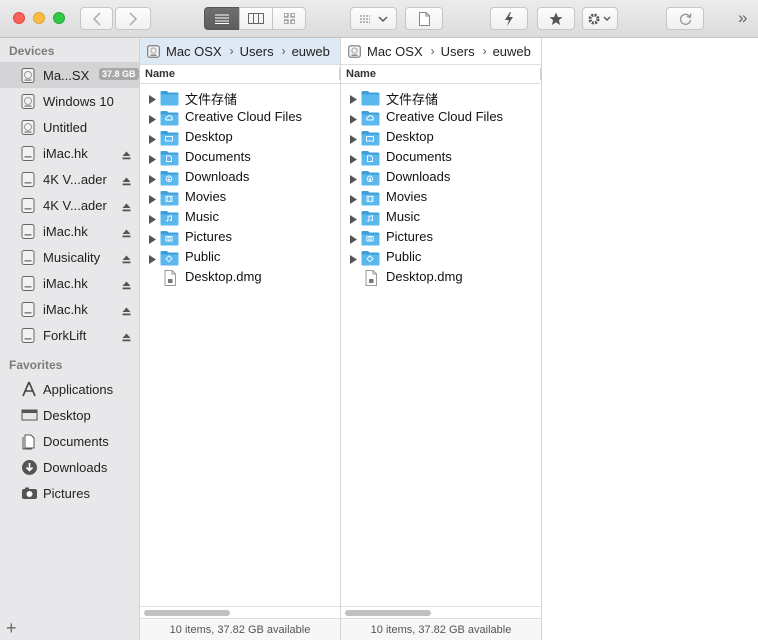 This screenshot has height=640, width=758. What do you see at coordinates (211, 99) in the screenshot?
I see `file-name: 文件存储` at bounding box center [211, 99].